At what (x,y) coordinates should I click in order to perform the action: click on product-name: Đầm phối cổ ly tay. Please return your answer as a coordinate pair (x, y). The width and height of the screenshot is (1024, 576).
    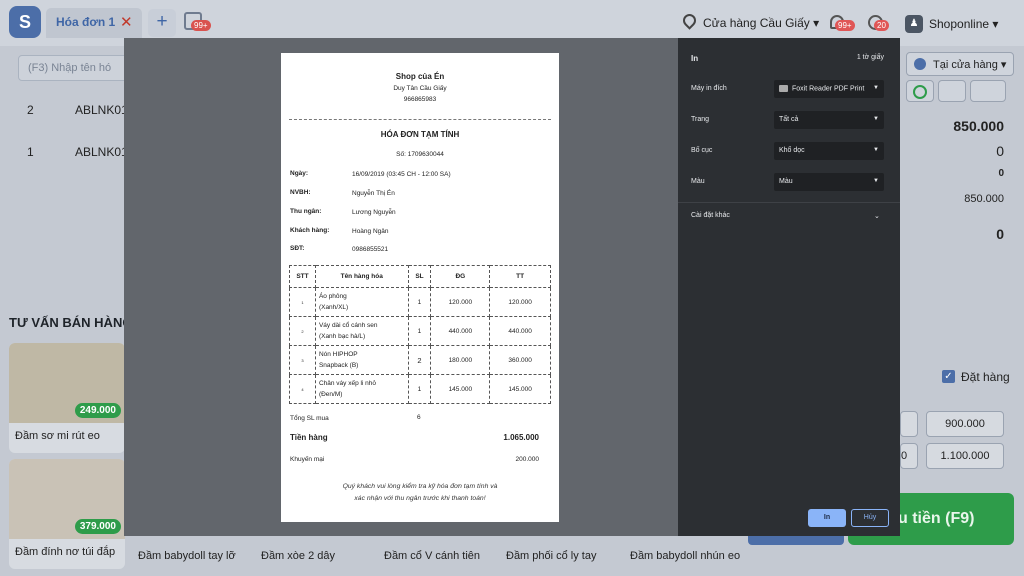
    Looking at the image, I should click on (551, 556).